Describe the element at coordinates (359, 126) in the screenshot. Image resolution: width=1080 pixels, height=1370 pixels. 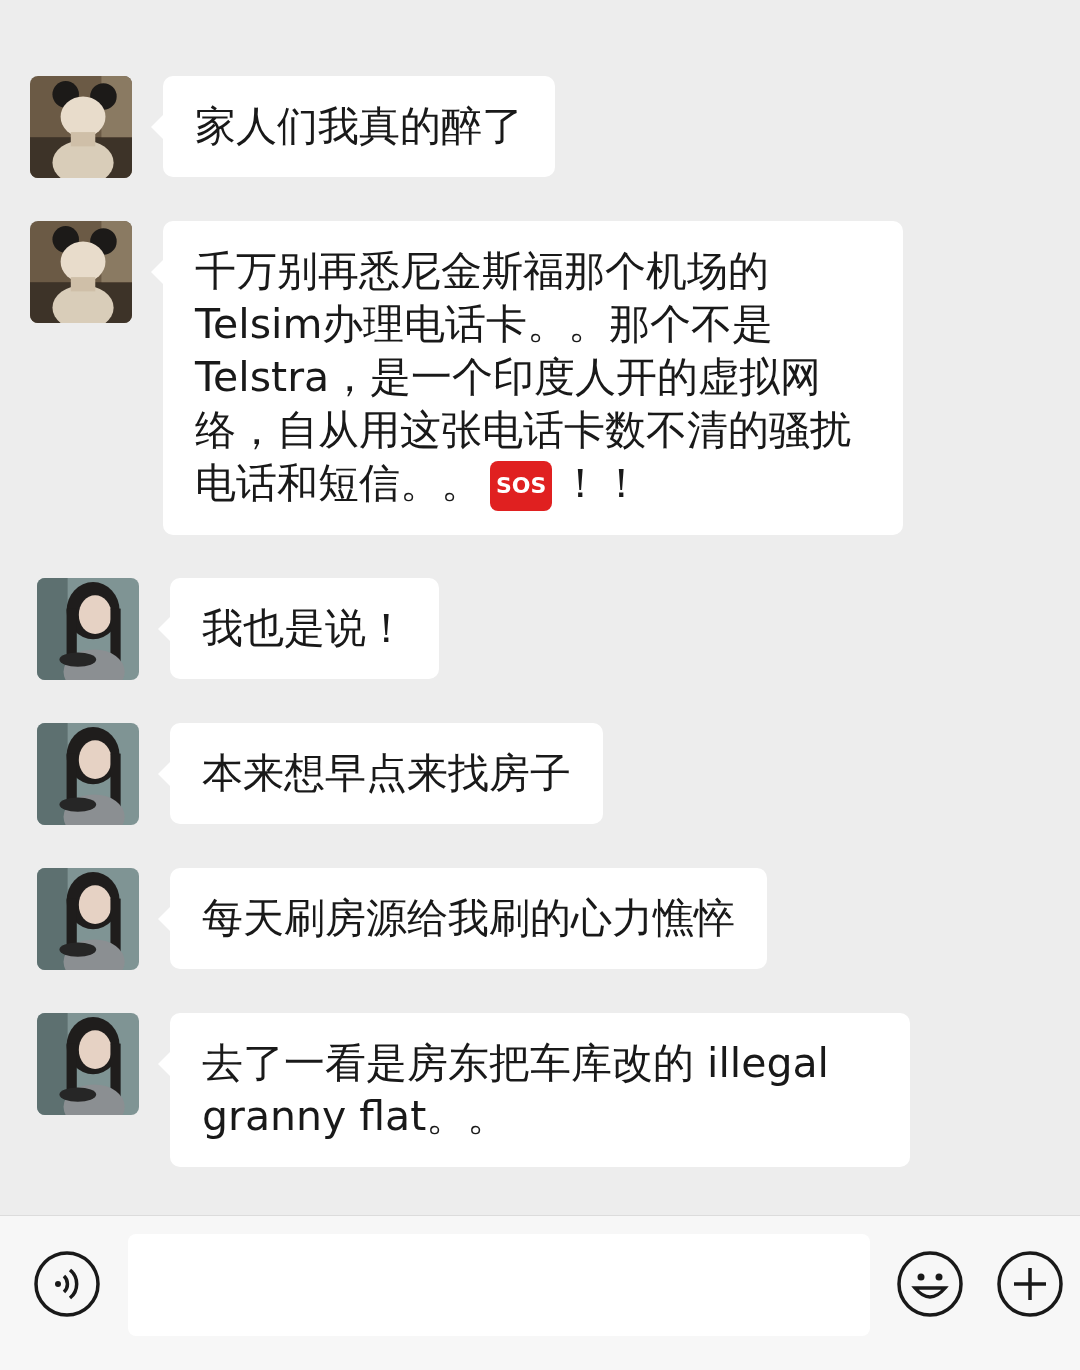
I see `message-text: 家人们我真的醉了` at that location.